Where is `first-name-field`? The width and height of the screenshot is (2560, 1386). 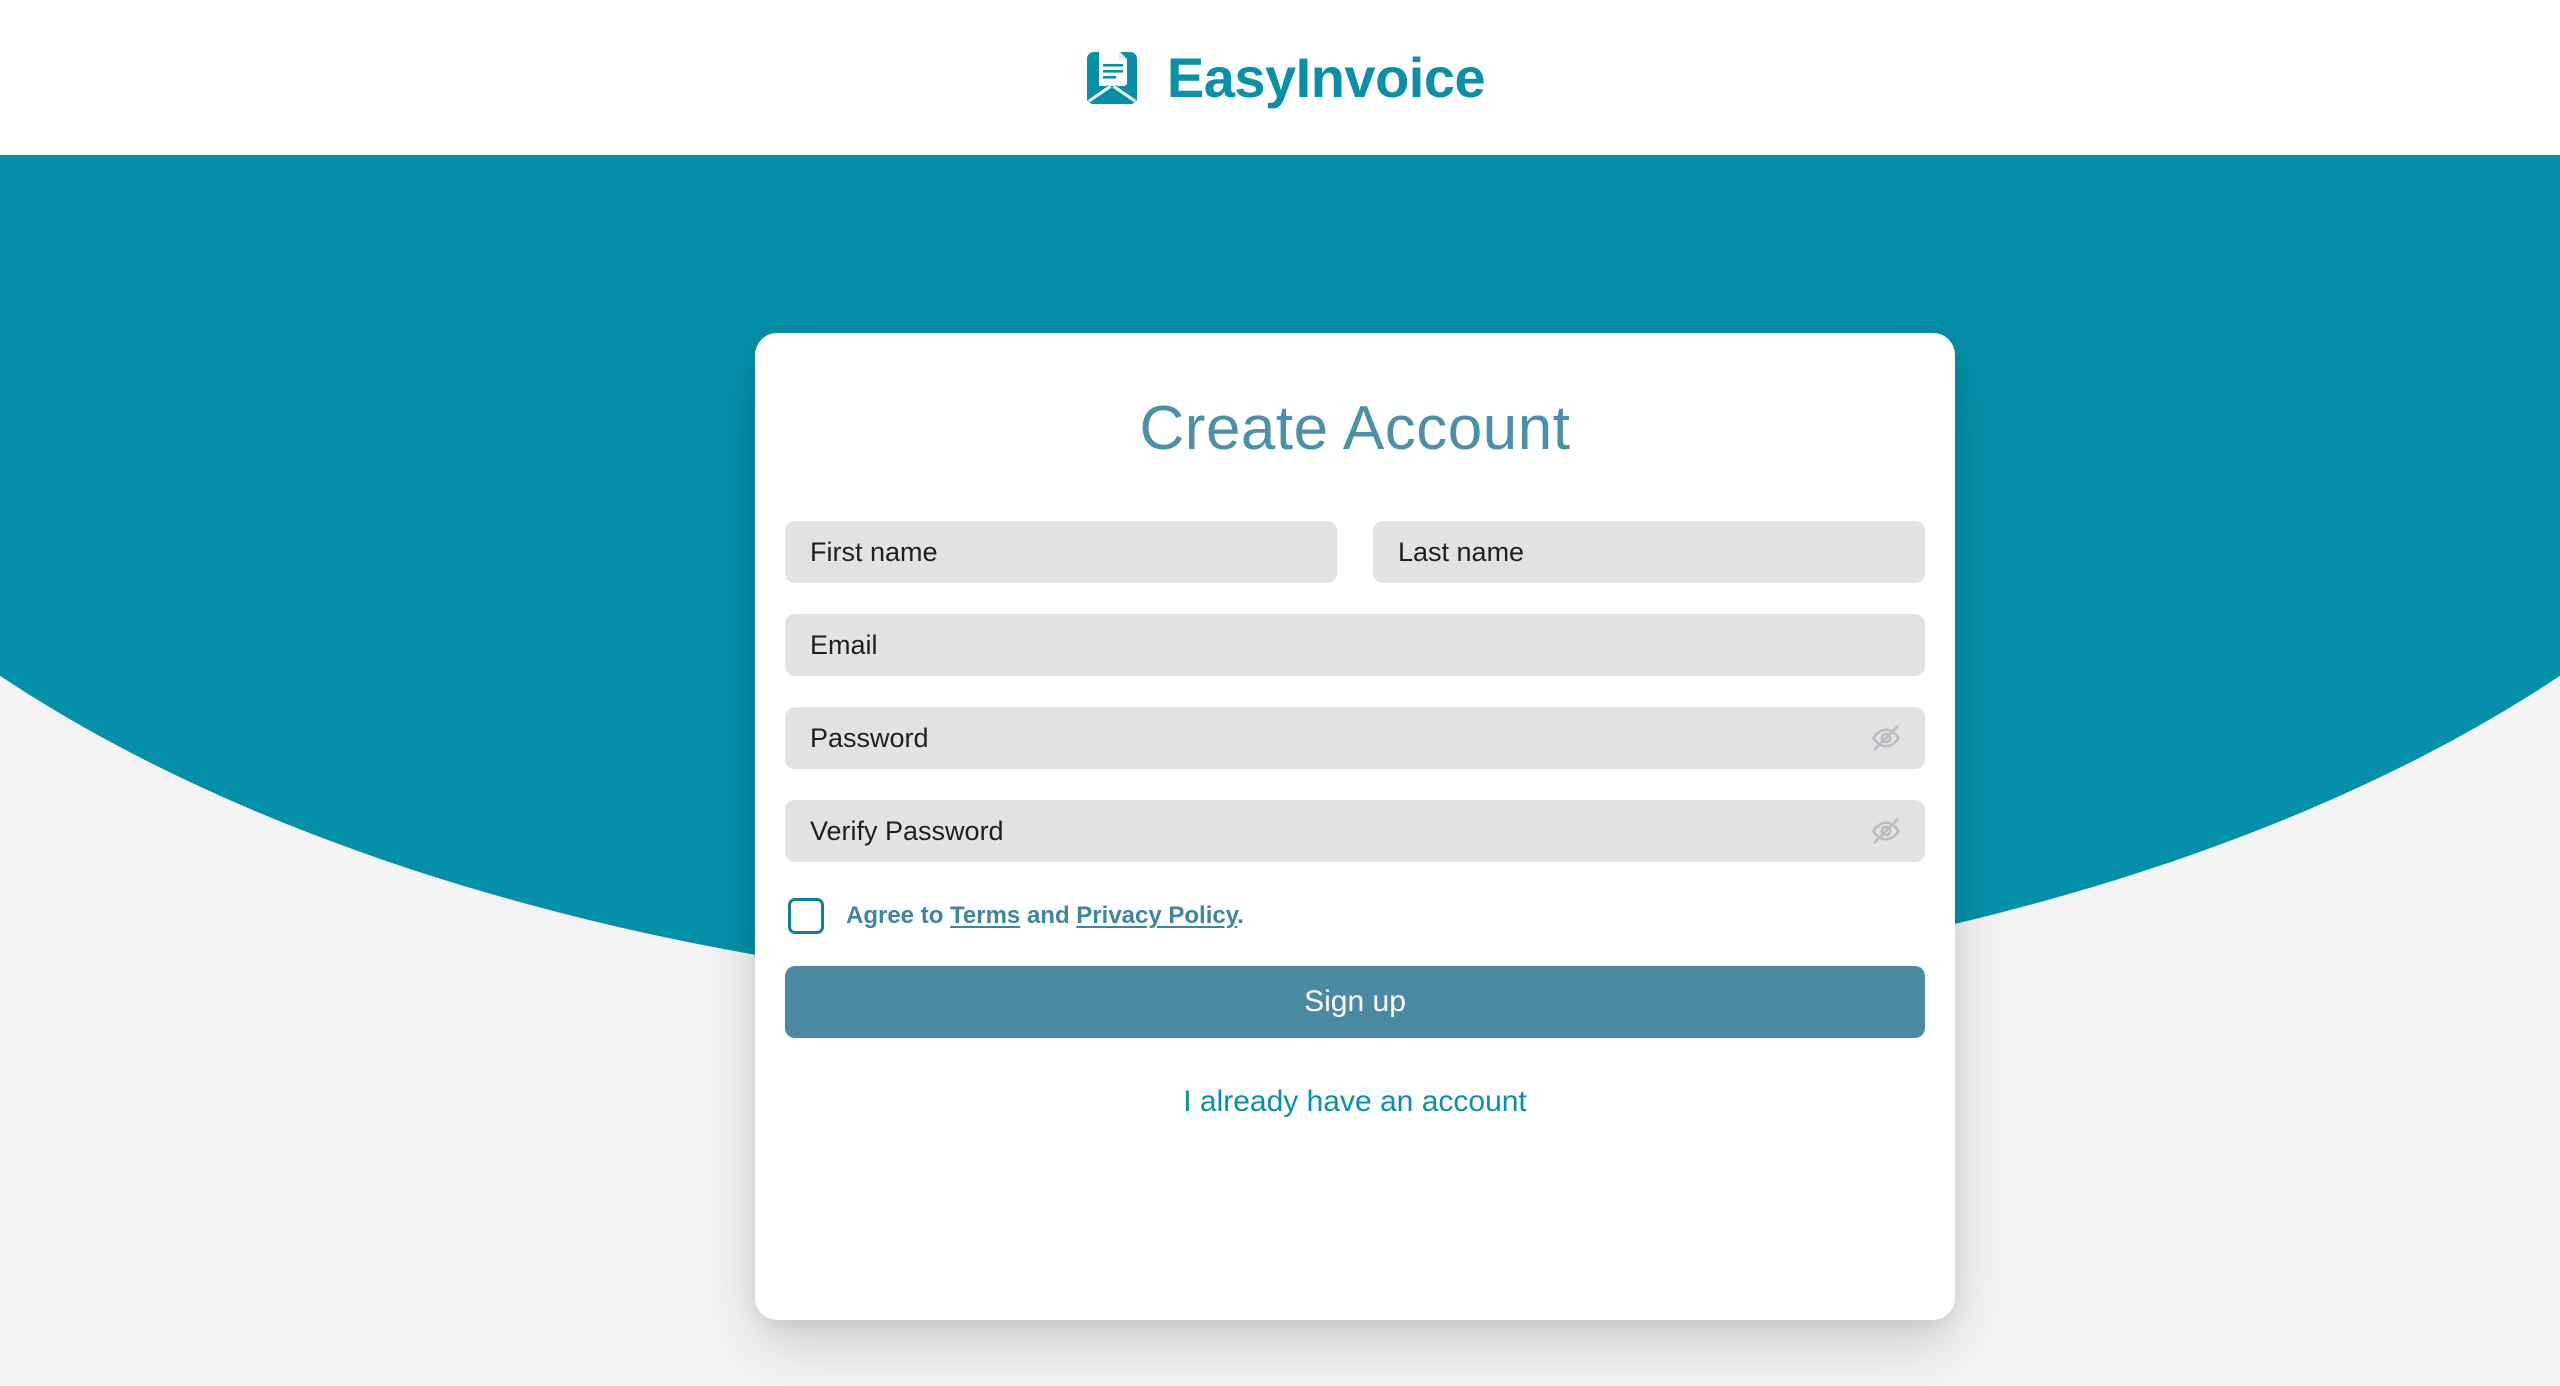 first-name-field is located at coordinates (1061, 552).